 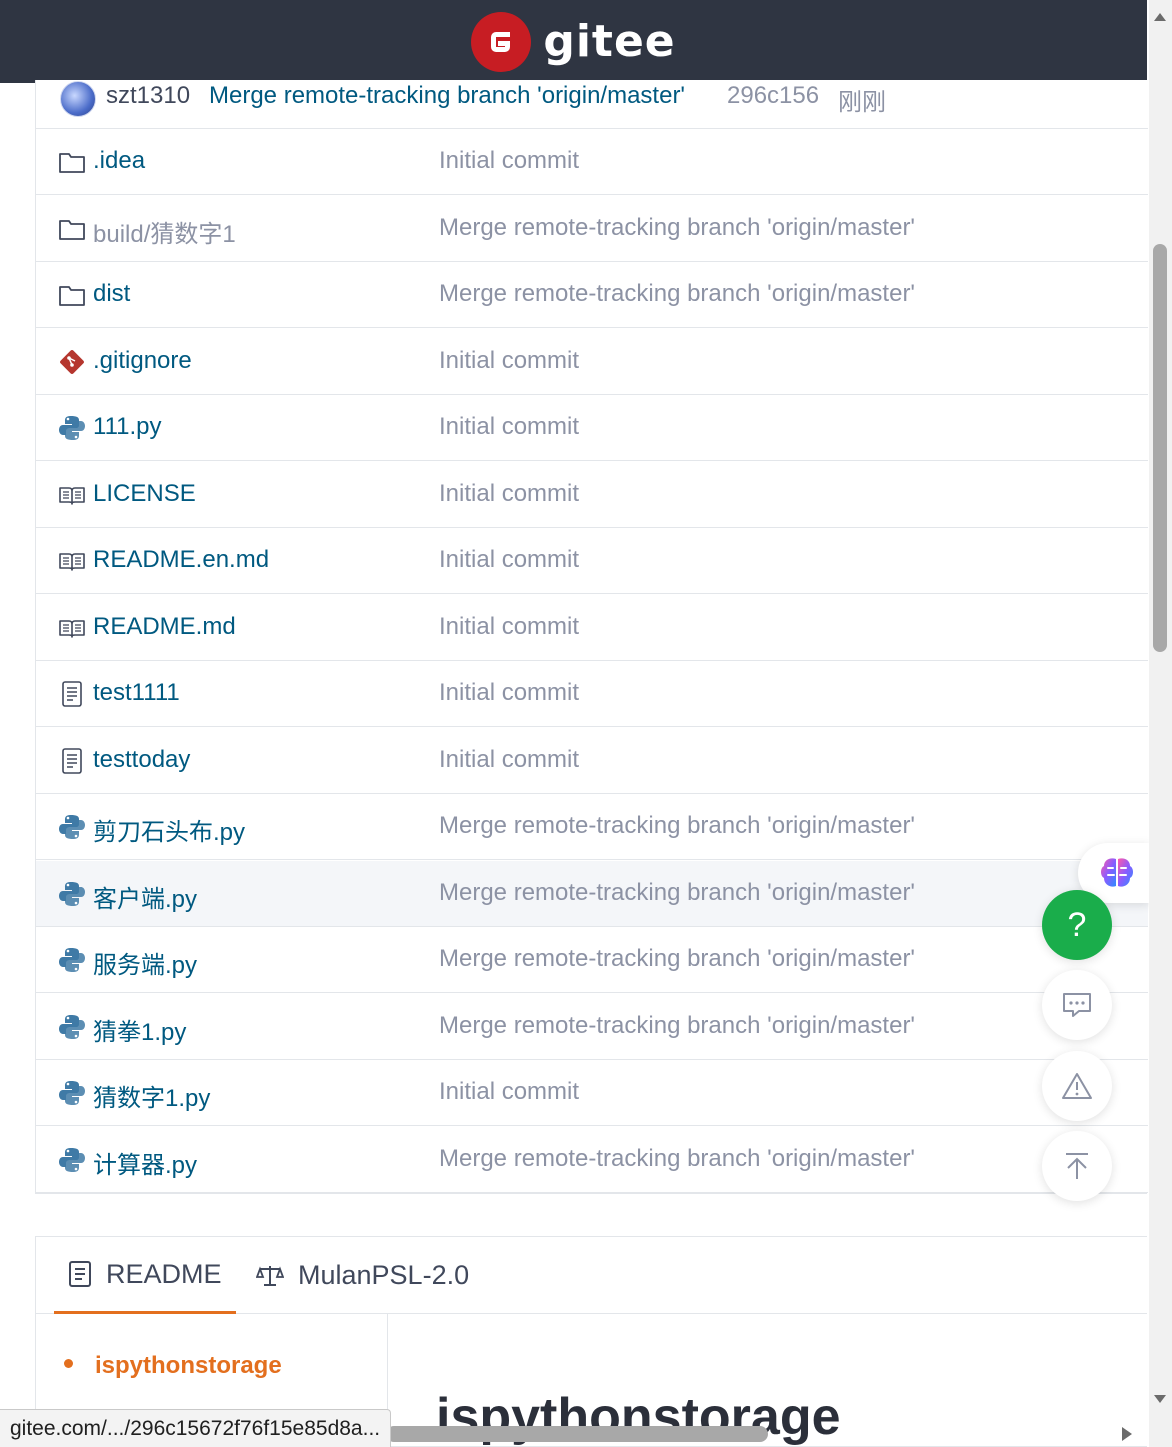 I want to click on tab-readme-label: README, so click(x=164, y=1273).